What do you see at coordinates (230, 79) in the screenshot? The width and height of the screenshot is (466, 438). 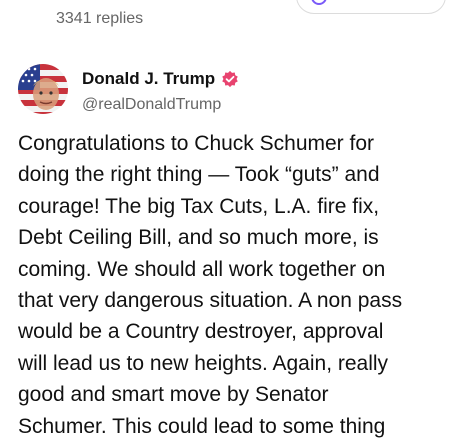 I see `verified-badge-icon` at bounding box center [230, 79].